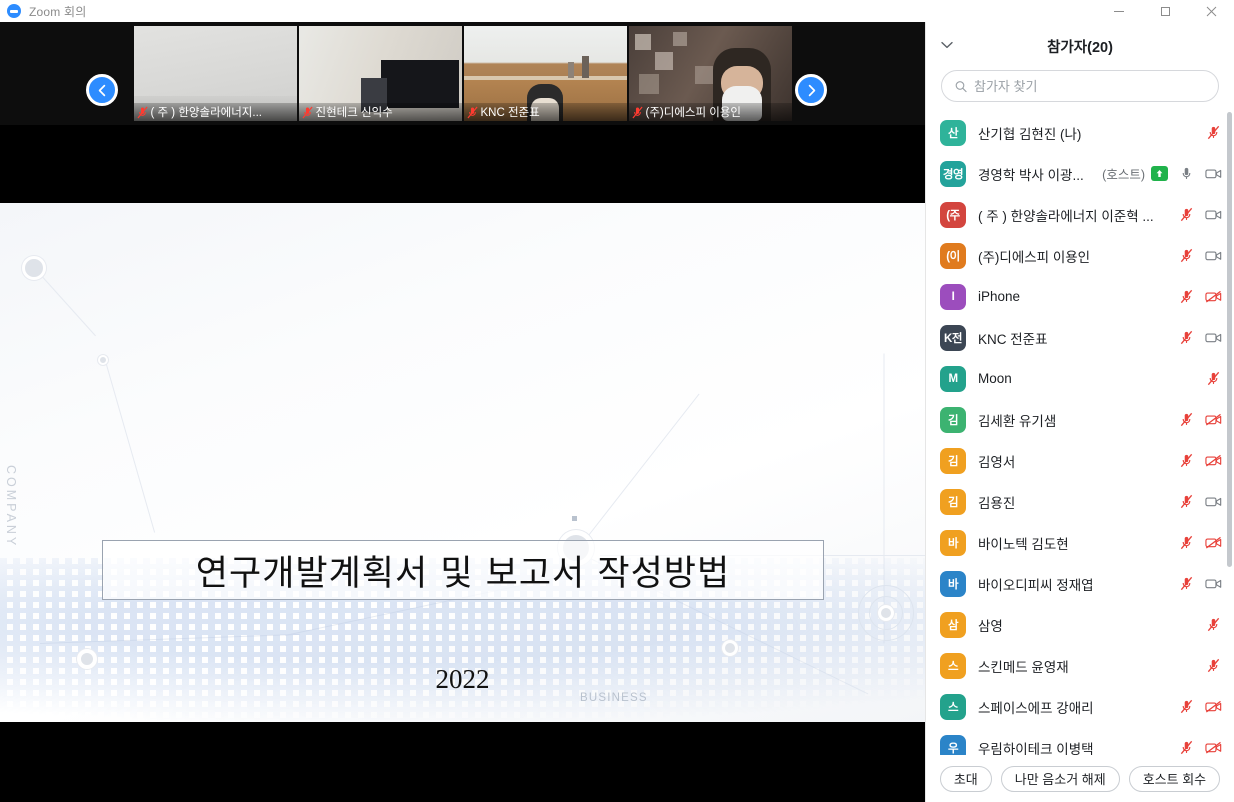  Describe the element at coordinates (1036, 585) in the screenshot. I see `participant-name: 바이오디피씨 정재엽` at that location.